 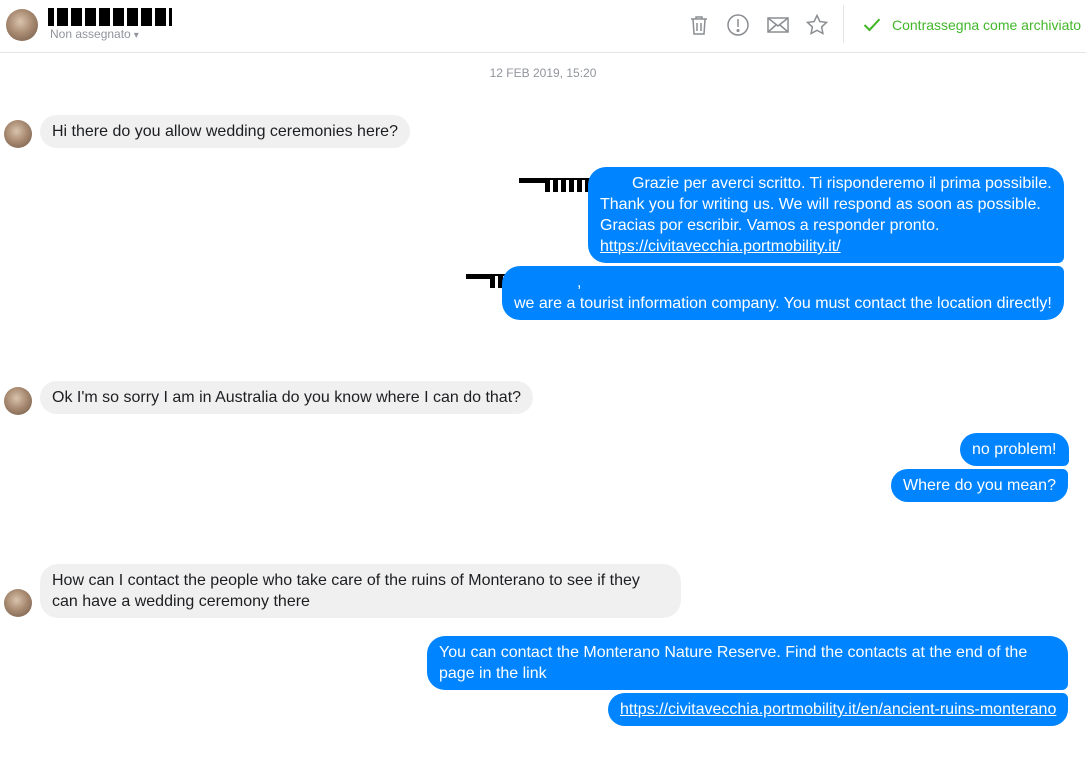 I want to click on message-text: no problem!, so click(x=1014, y=449).